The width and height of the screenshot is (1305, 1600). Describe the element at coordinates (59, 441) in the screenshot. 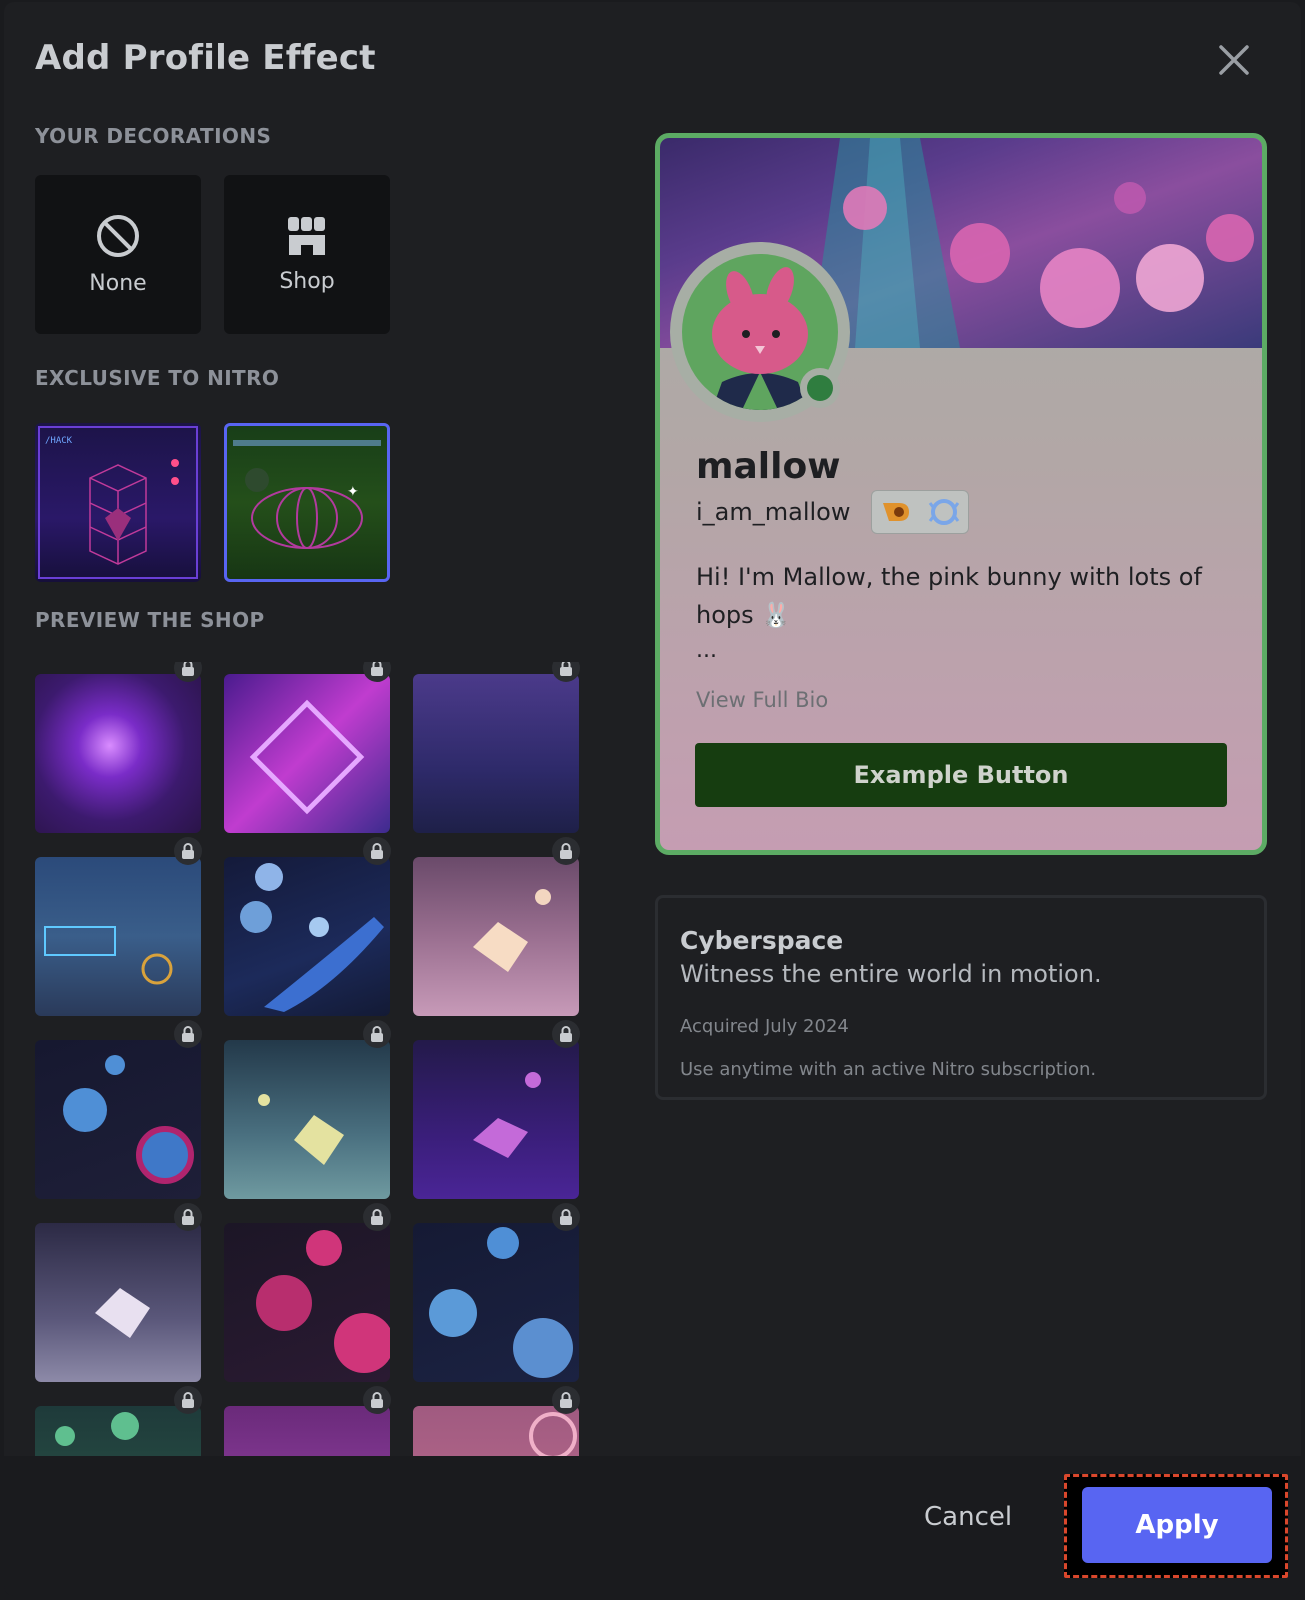

I see `svg-text: /HACK` at that location.